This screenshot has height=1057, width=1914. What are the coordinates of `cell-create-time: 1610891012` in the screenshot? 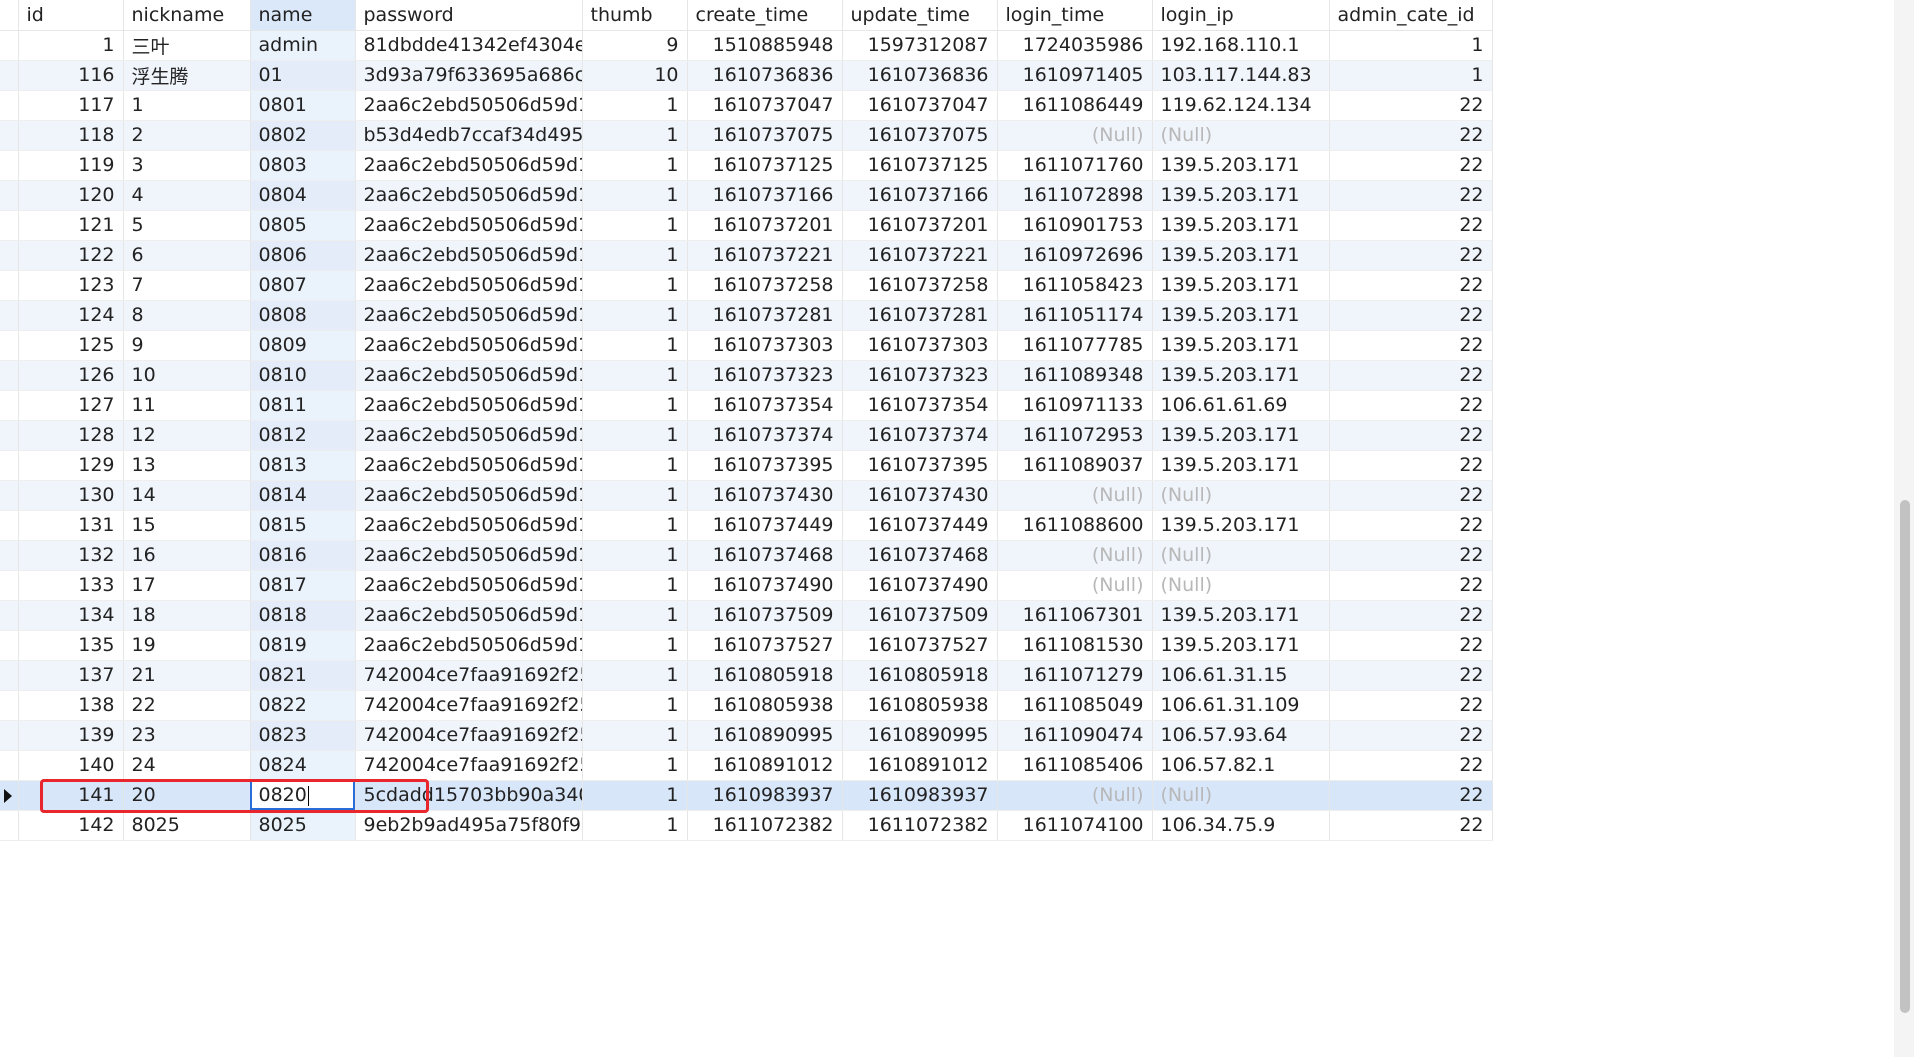 It's located at (765, 765).